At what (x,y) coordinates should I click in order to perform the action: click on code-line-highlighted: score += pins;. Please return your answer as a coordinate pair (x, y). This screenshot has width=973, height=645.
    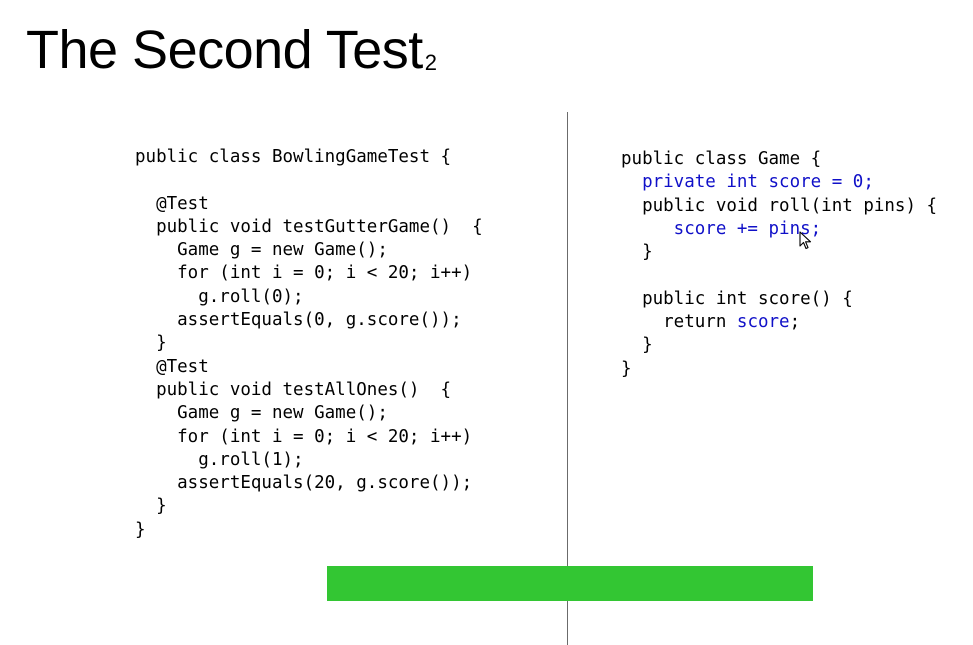
    Looking at the image, I should click on (721, 228).